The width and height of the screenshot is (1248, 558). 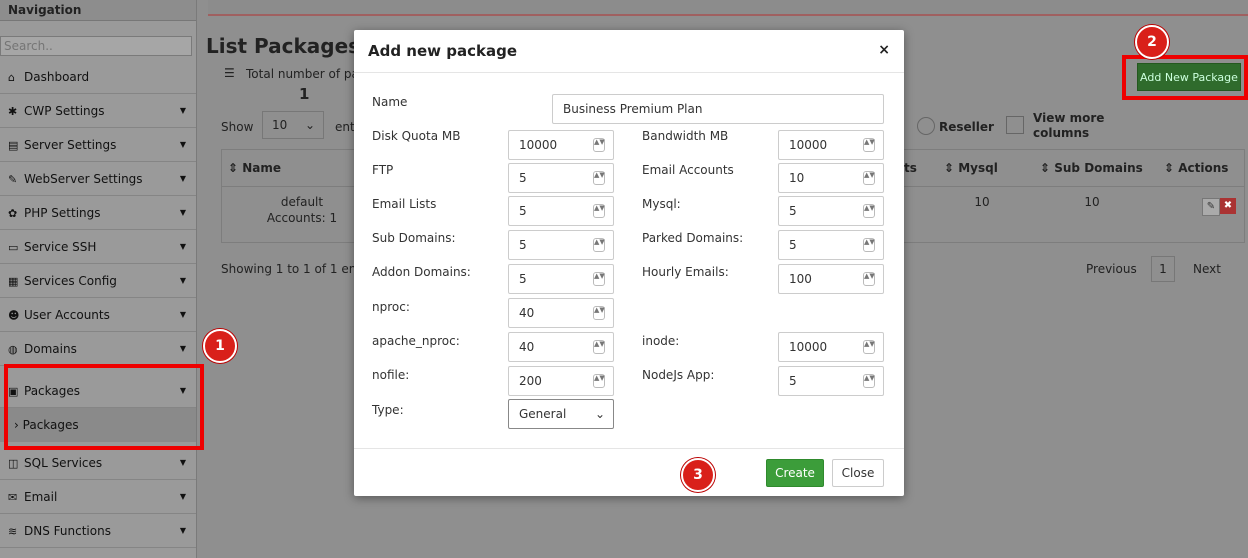 I want to click on apache-nproc-label: apache_nproc:, so click(x=416, y=341).